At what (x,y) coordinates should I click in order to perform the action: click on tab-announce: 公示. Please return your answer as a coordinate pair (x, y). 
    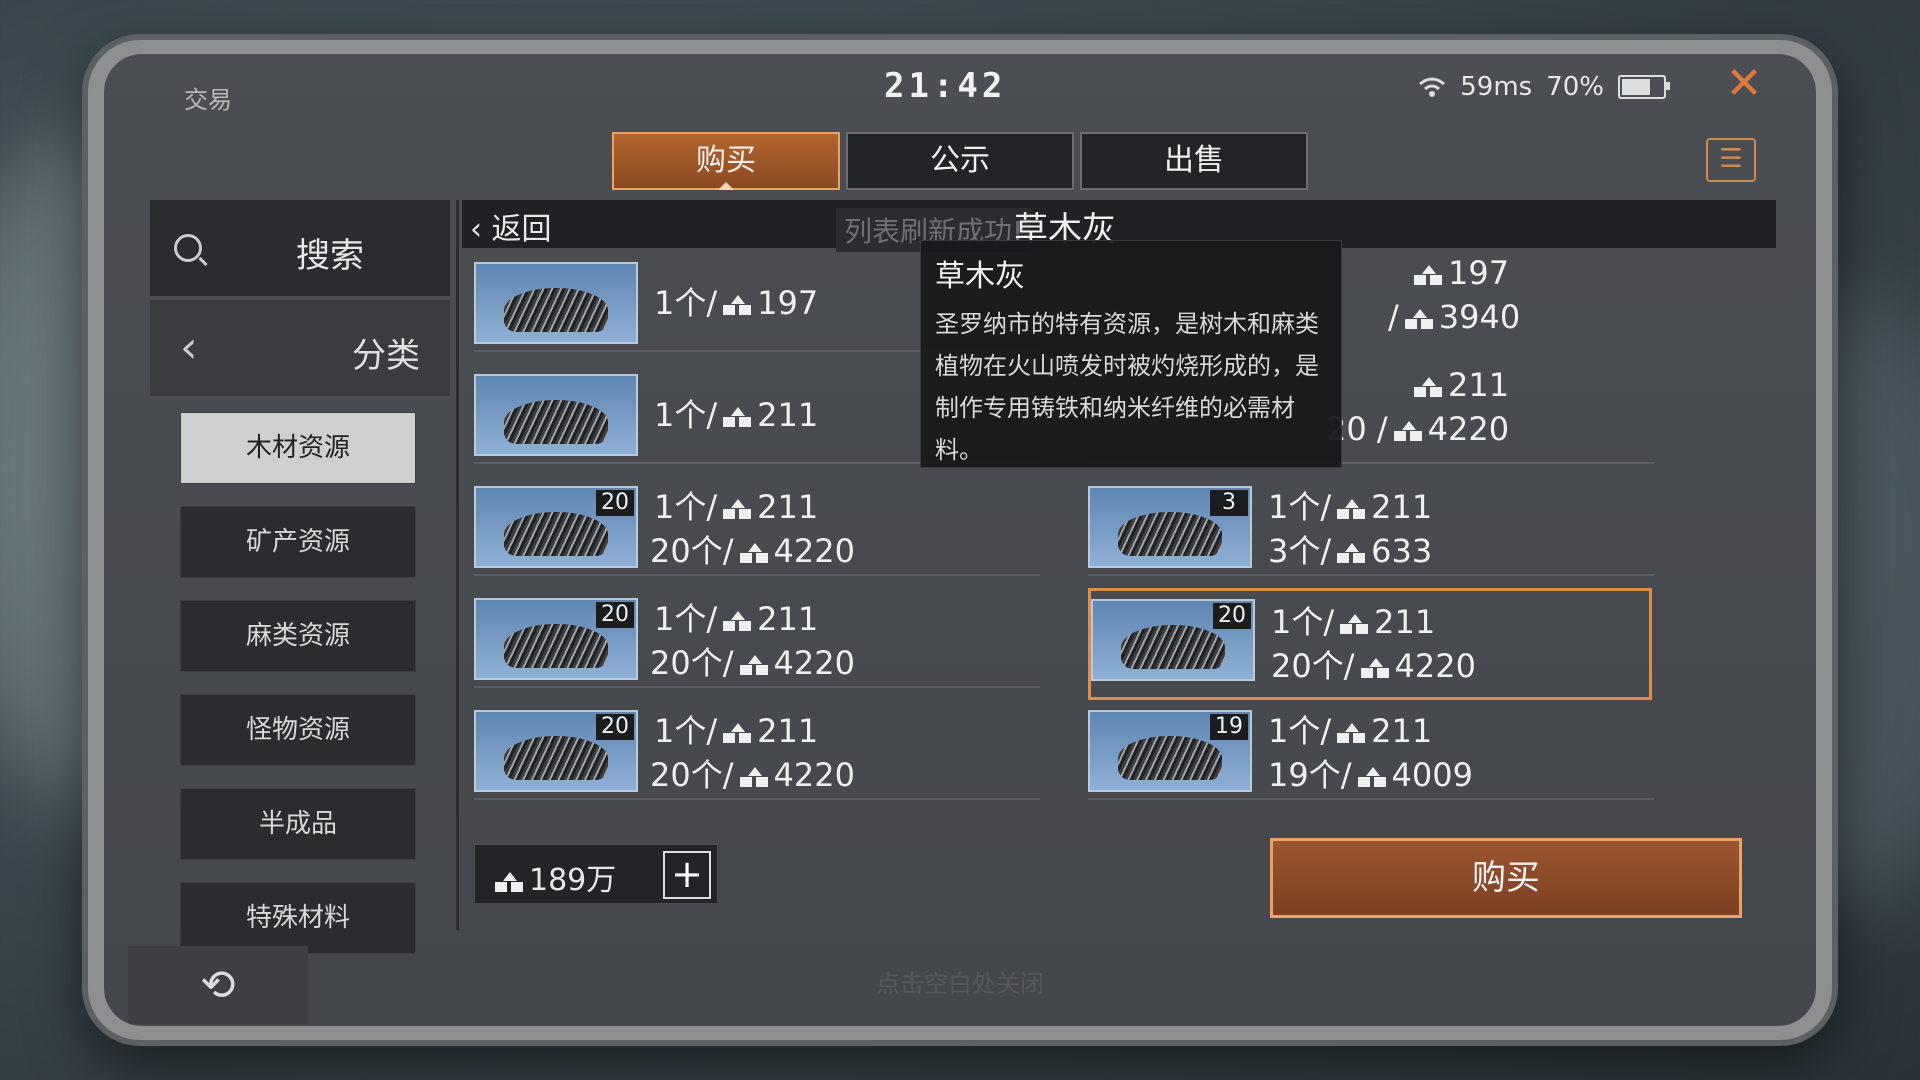
    Looking at the image, I should click on (960, 161).